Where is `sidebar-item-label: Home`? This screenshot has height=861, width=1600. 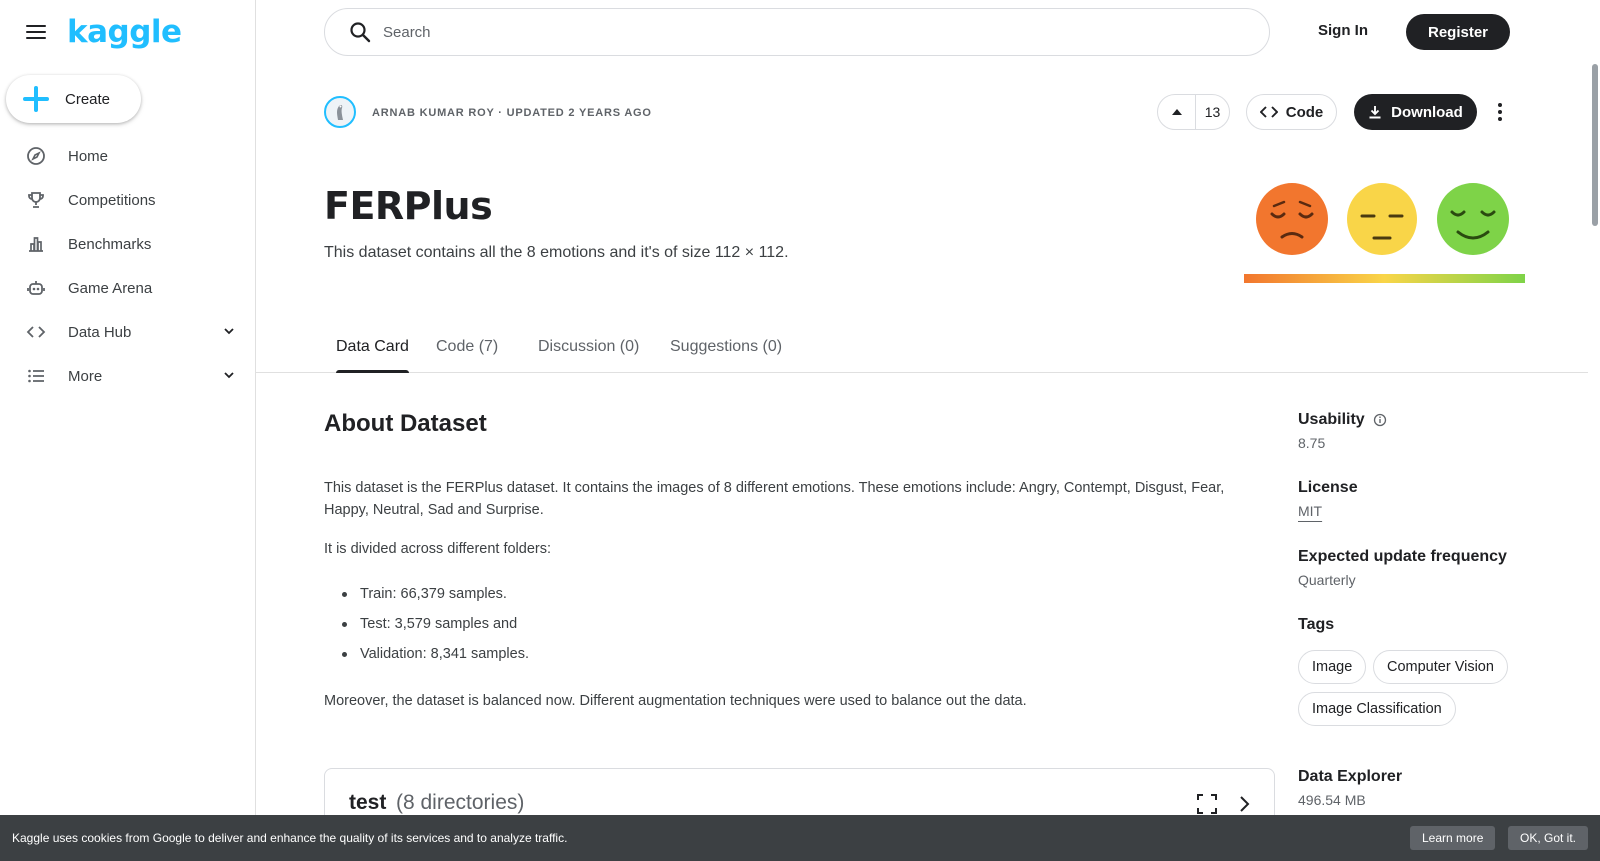 sidebar-item-label: Home is located at coordinates (88, 156).